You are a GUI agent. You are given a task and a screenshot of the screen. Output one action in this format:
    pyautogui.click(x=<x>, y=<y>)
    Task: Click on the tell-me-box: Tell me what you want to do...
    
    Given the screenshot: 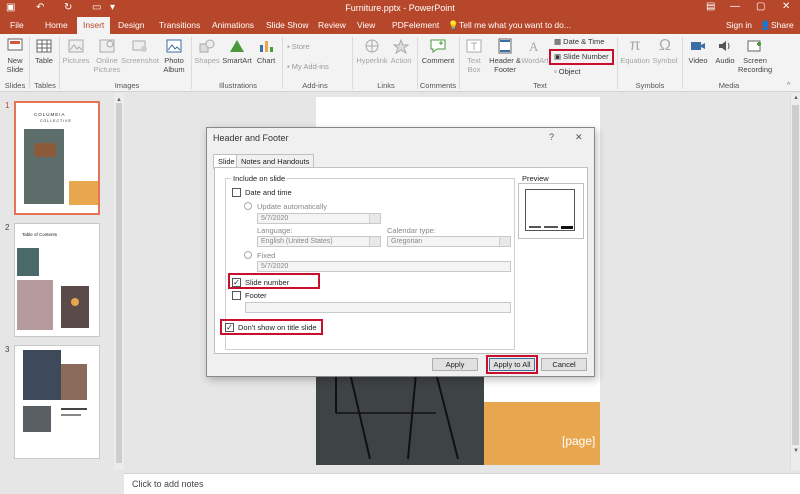 What is the action you would take?
    pyautogui.click(x=515, y=25)
    